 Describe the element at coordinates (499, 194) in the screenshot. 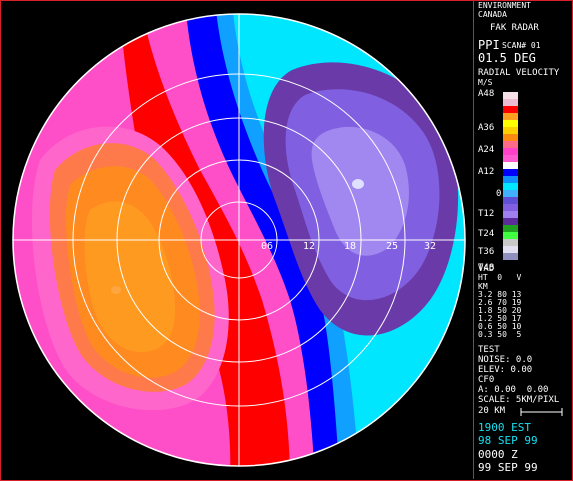

I see `legend-label: 0` at that location.